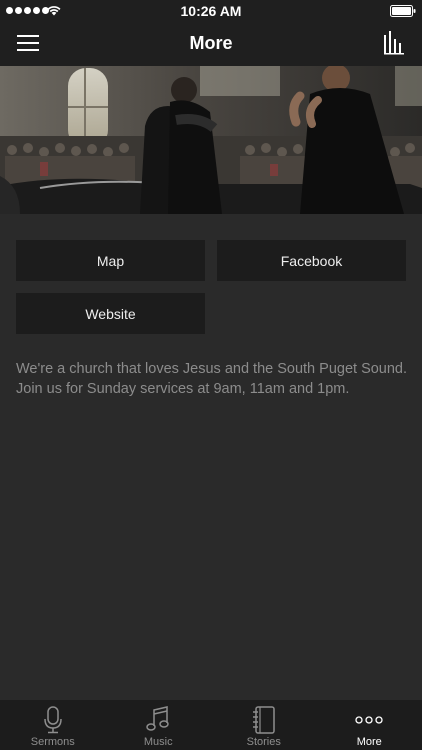 The height and width of the screenshot is (750, 422). Describe the element at coordinates (53, 720) in the screenshot. I see `microphone-icon` at that location.